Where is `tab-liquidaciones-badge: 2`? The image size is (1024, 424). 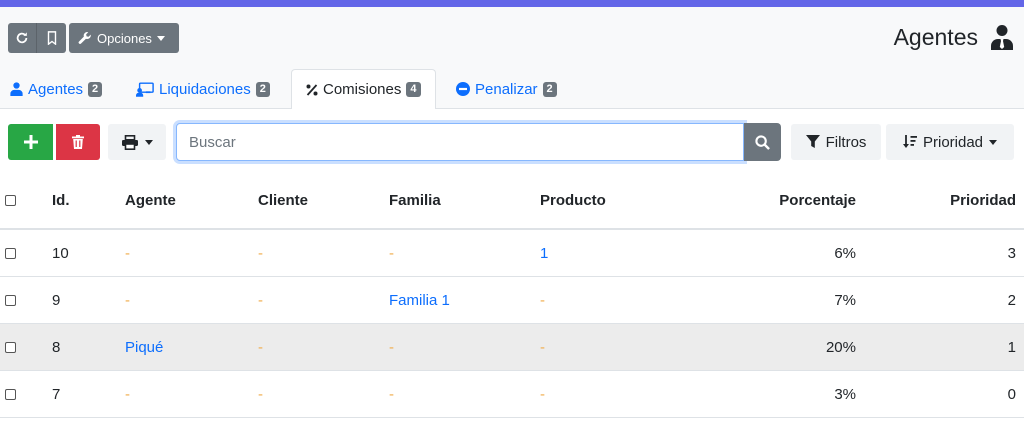 tab-liquidaciones-badge: 2 is located at coordinates (262, 89).